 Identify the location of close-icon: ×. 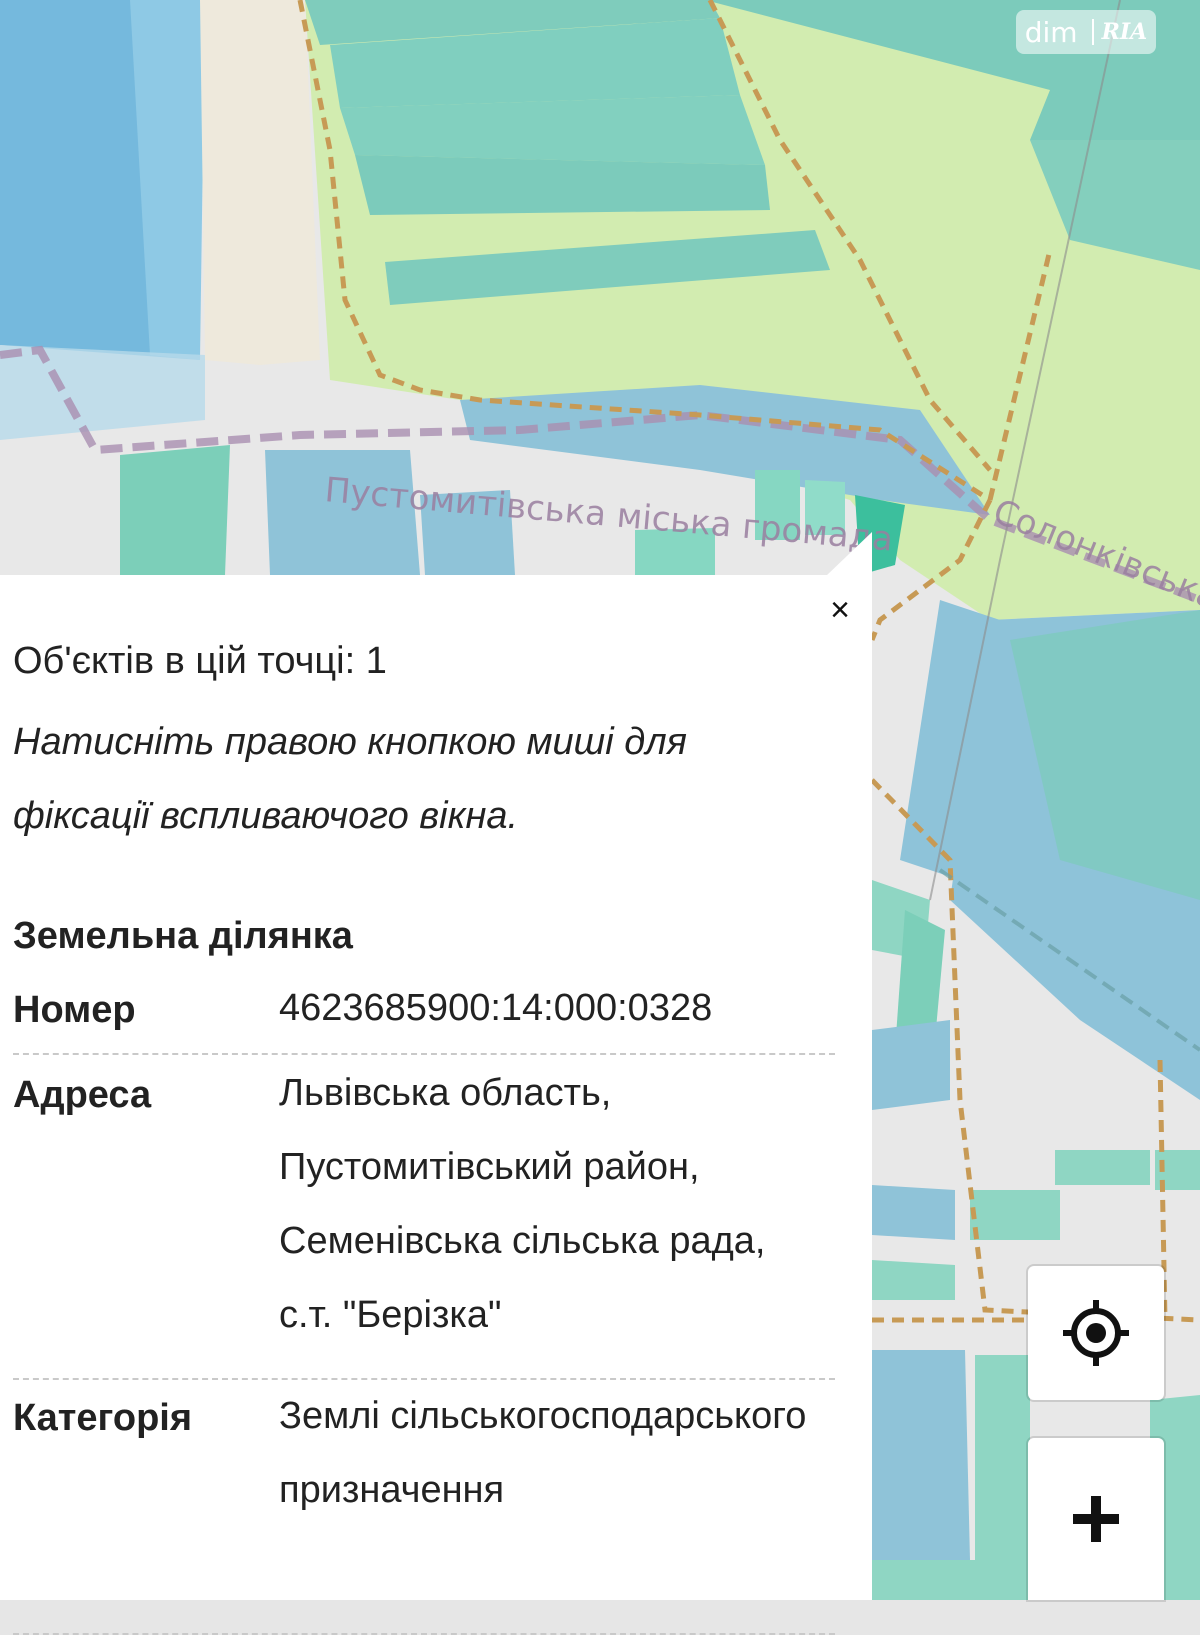
(840, 609).